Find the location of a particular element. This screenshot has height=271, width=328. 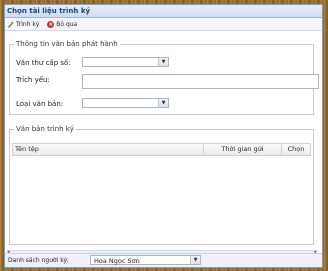

van-thu-label: Văn thư cấp số: is located at coordinates (43, 63).